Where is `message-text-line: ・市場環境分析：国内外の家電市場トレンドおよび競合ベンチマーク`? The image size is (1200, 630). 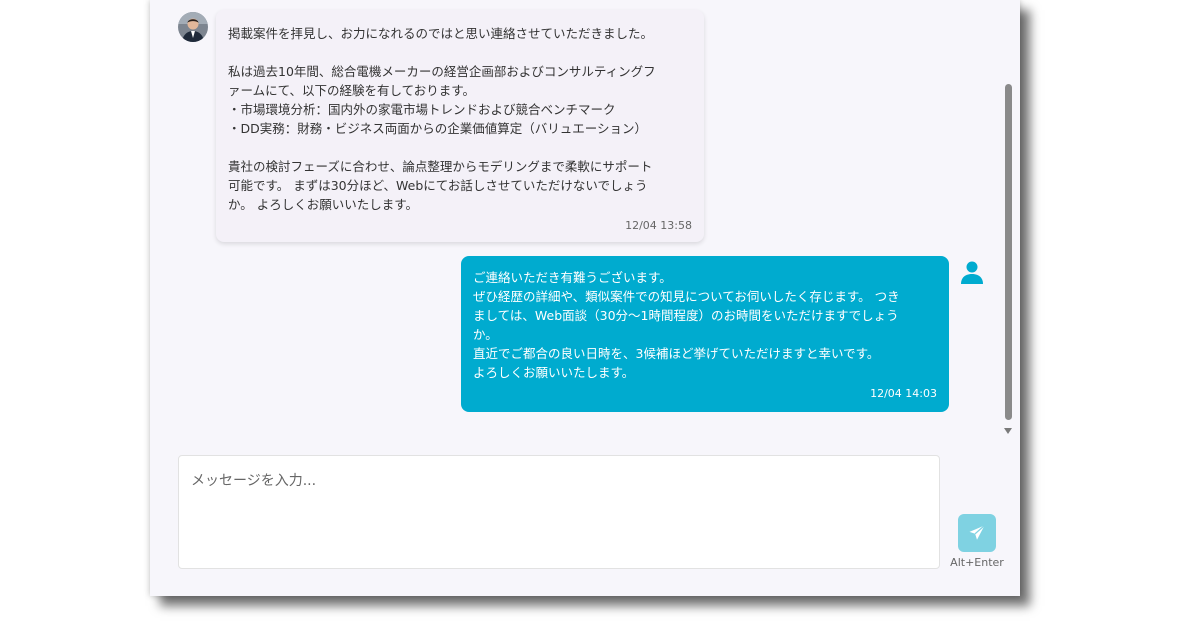 message-text-line: ・市場環境分析：国内外の家電市場トレンドおよび競合ベンチマーク is located at coordinates (422, 109).